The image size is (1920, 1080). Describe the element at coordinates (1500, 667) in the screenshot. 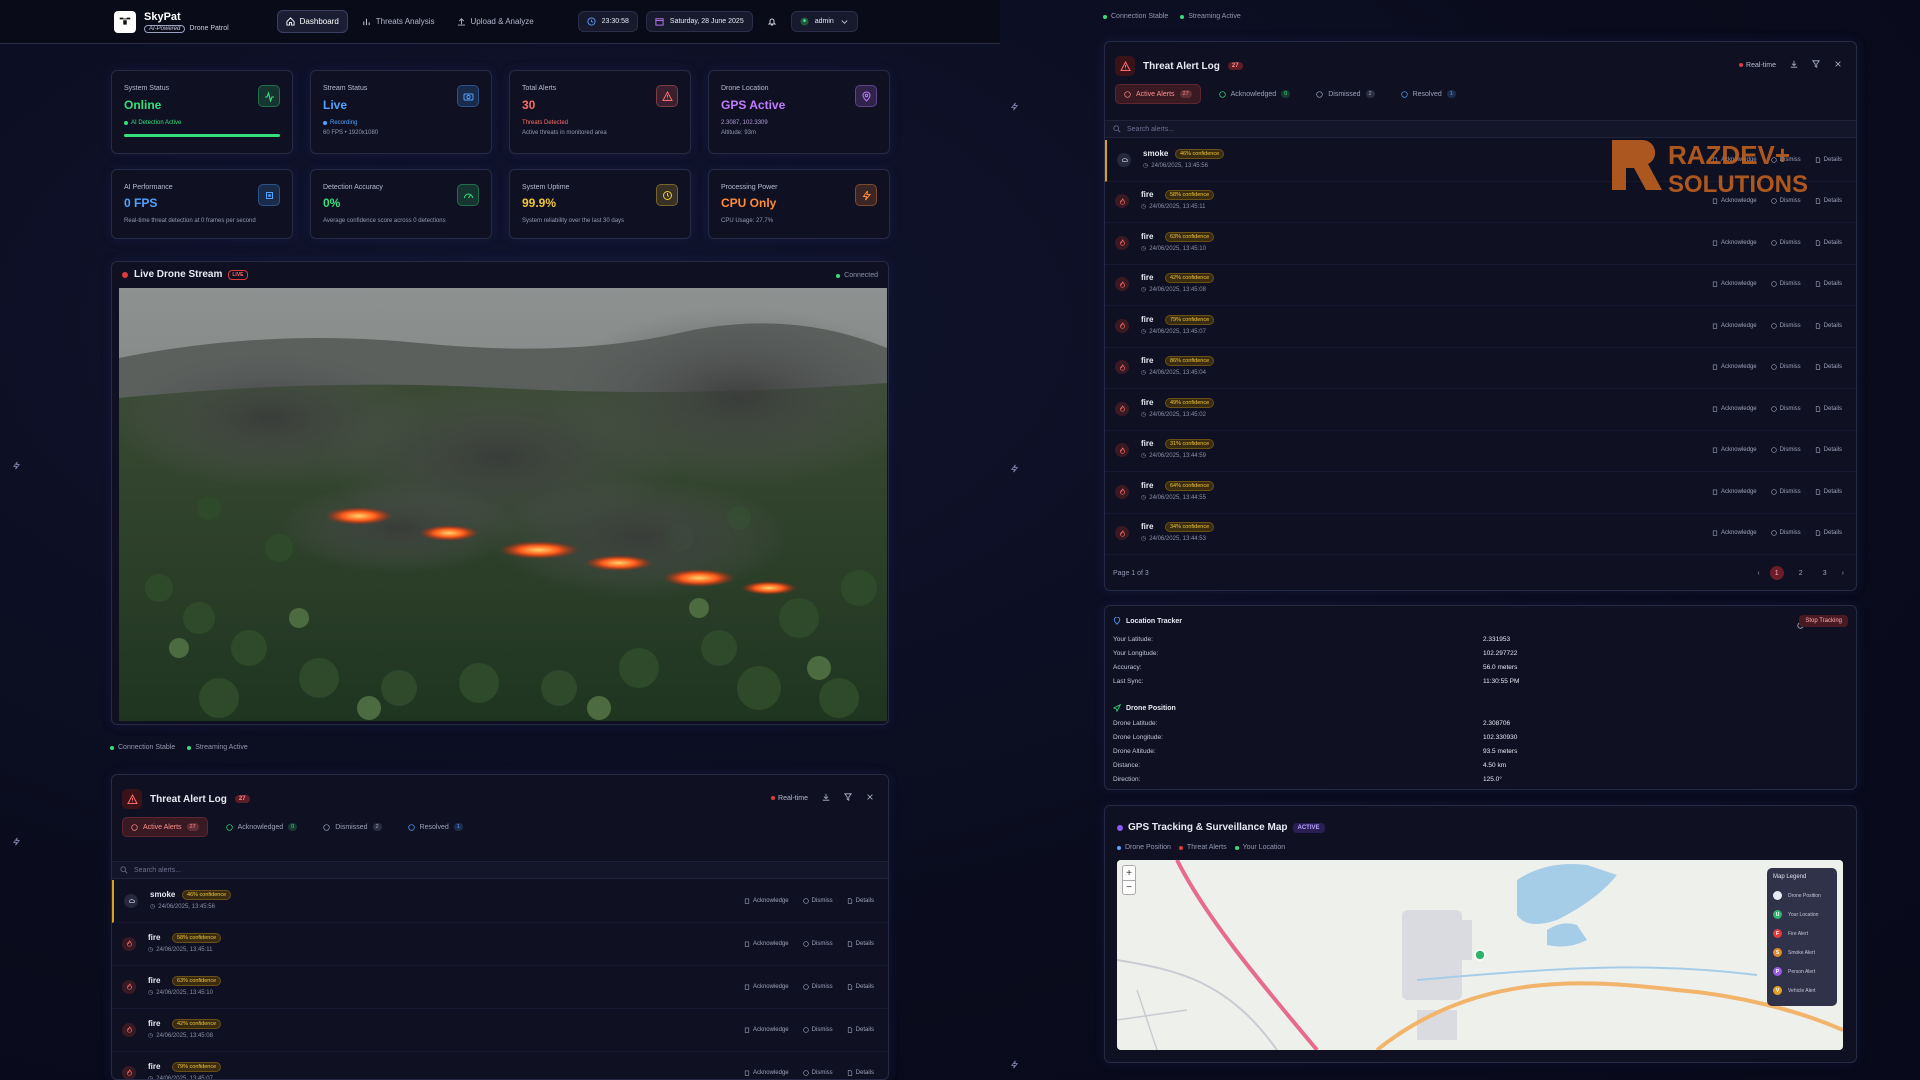

I see `location-field-value: 56.0 meters` at that location.